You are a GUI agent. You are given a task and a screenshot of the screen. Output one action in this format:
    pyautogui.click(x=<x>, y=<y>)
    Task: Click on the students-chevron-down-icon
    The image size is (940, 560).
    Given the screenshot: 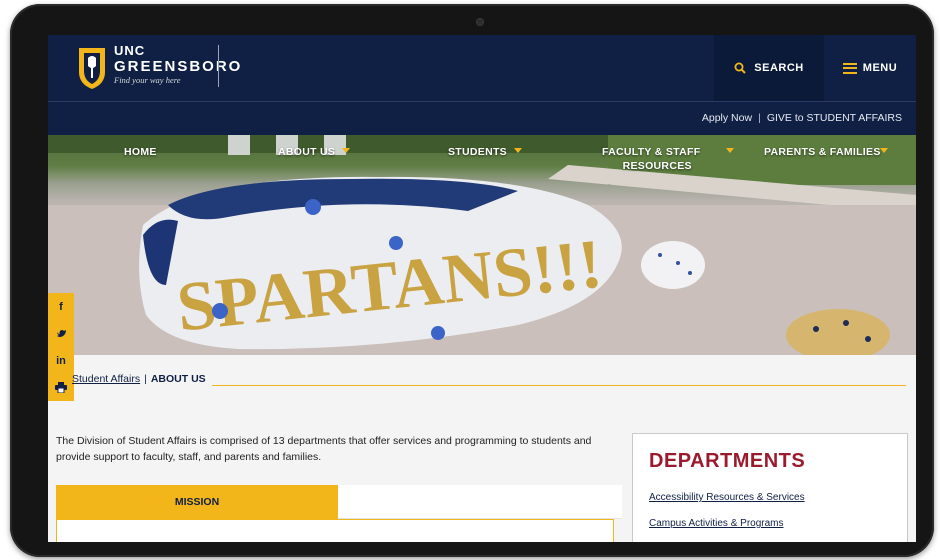 What is the action you would take?
    pyautogui.click(x=518, y=150)
    